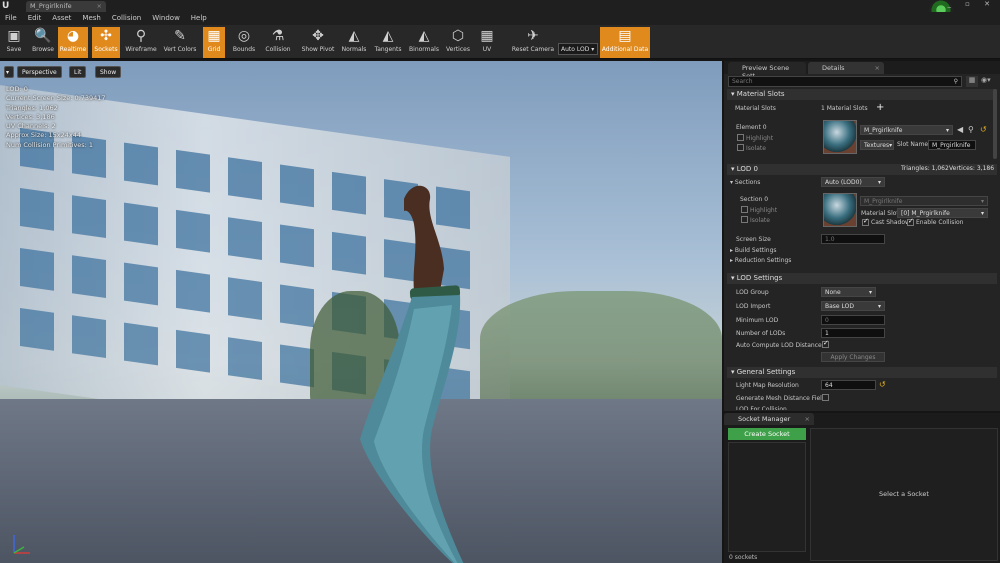 Image resolution: width=1000 pixels, height=563 pixels. Describe the element at coordinates (825, 343) in the screenshot. I see `auto-compute-checkbox` at that location.